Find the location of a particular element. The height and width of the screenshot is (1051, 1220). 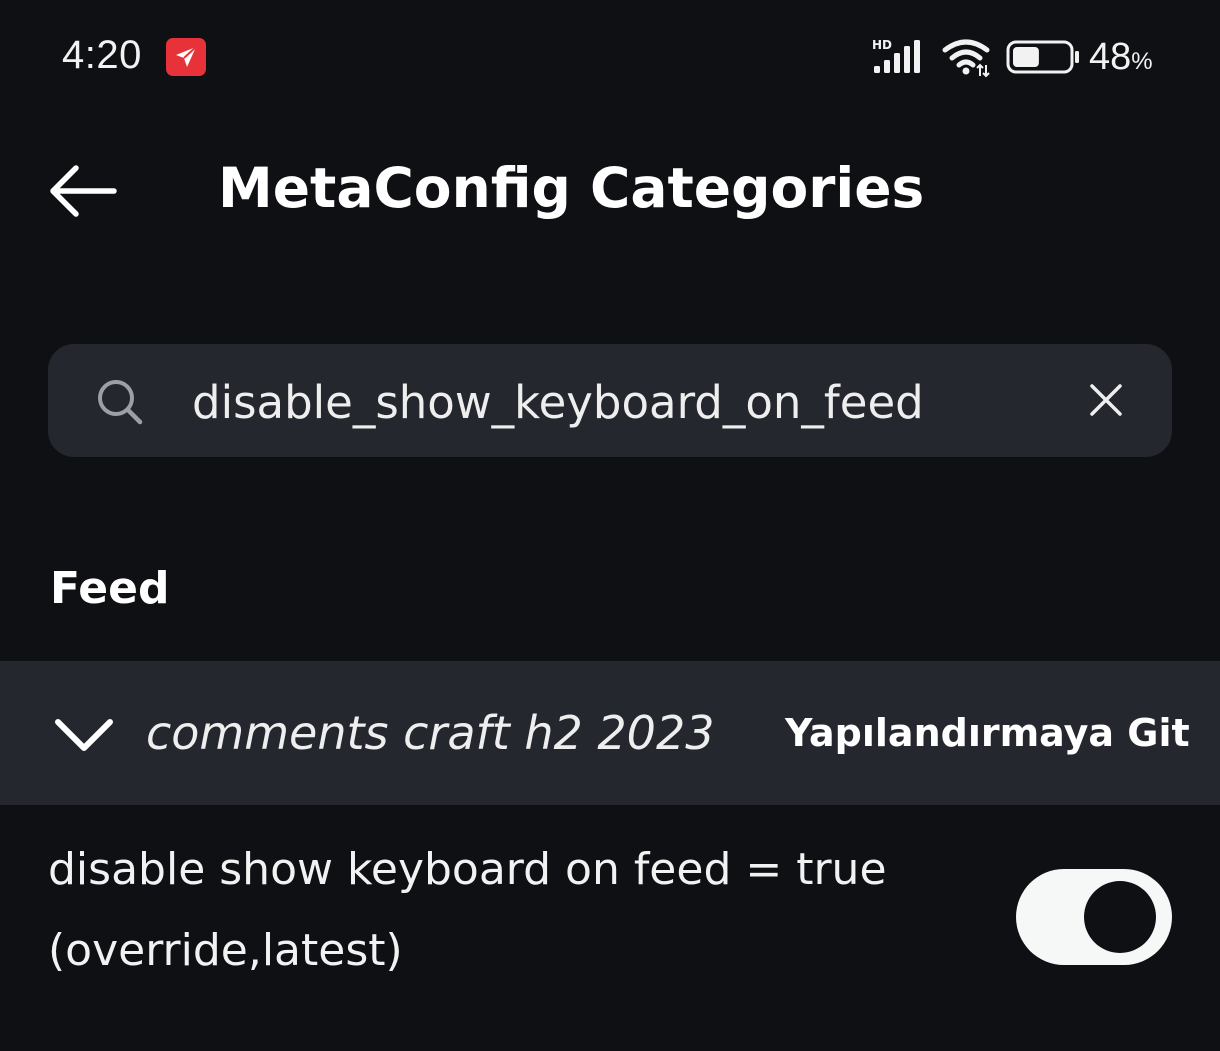

close-icon is located at coordinates (1106, 400).